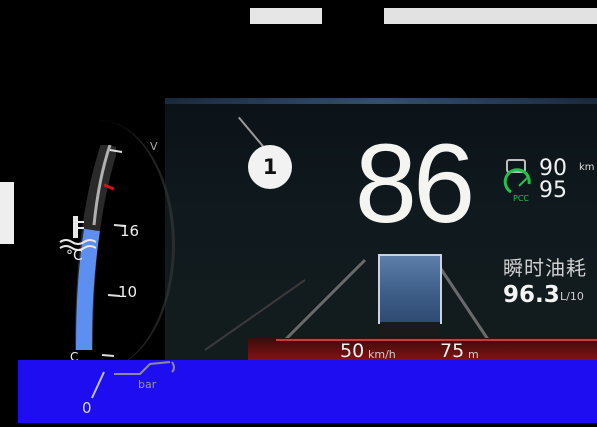 This screenshot has height=427, width=597. I want to click on oil-pressure-icon, so click(144, 368).